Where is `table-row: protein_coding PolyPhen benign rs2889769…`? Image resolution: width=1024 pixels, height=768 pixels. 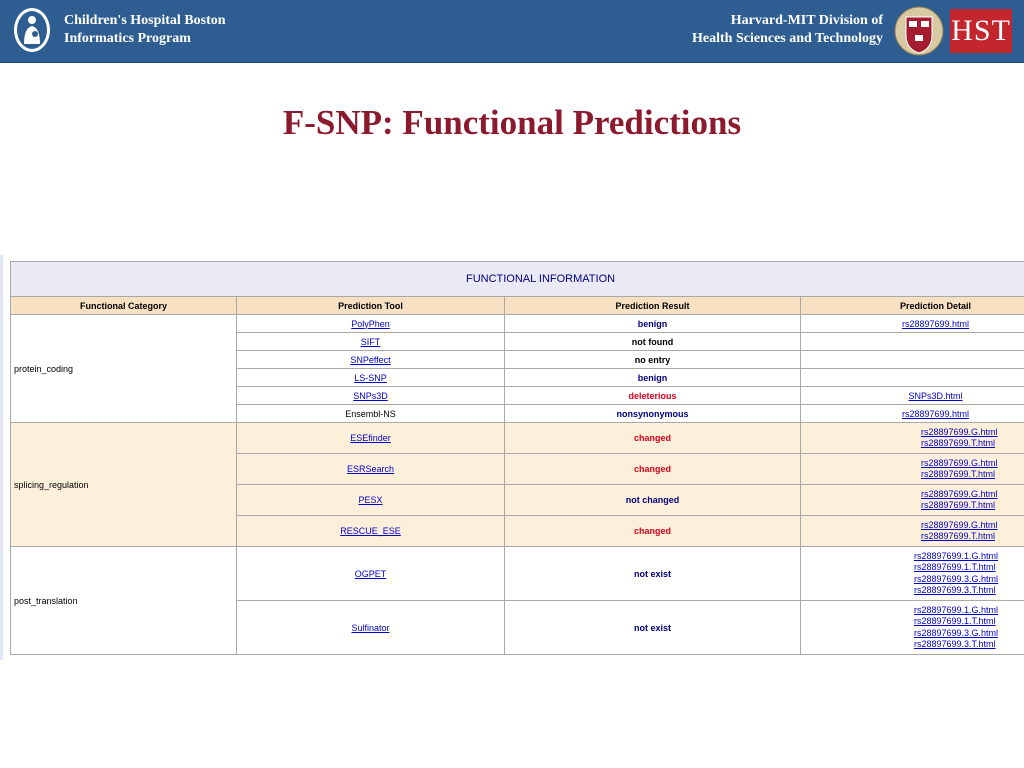 table-row: protein_coding PolyPhen benign rs2889769… is located at coordinates (517, 368).